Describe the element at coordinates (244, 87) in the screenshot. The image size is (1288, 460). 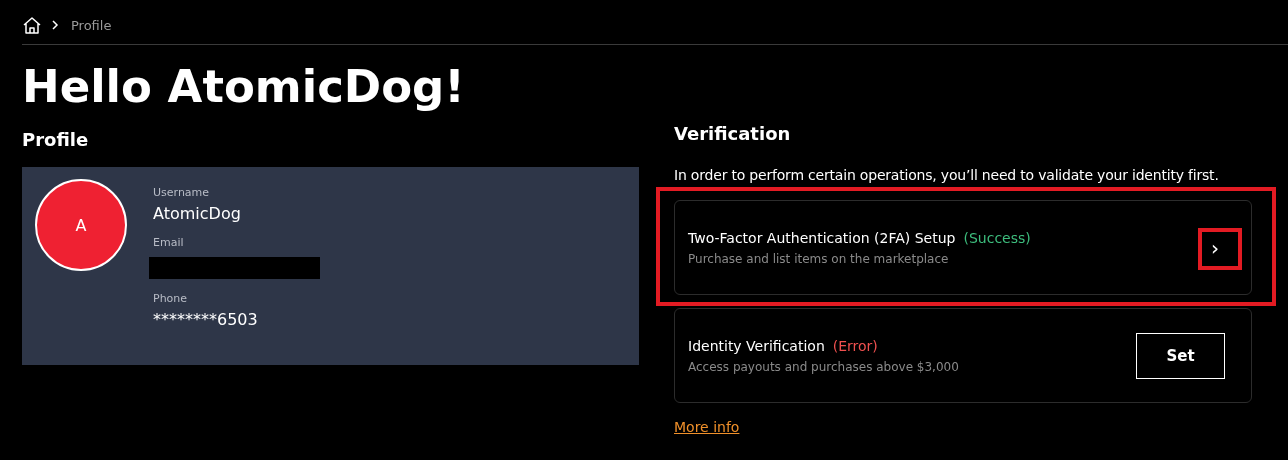
I see `page-title: Hello AtomicDog!` at that location.